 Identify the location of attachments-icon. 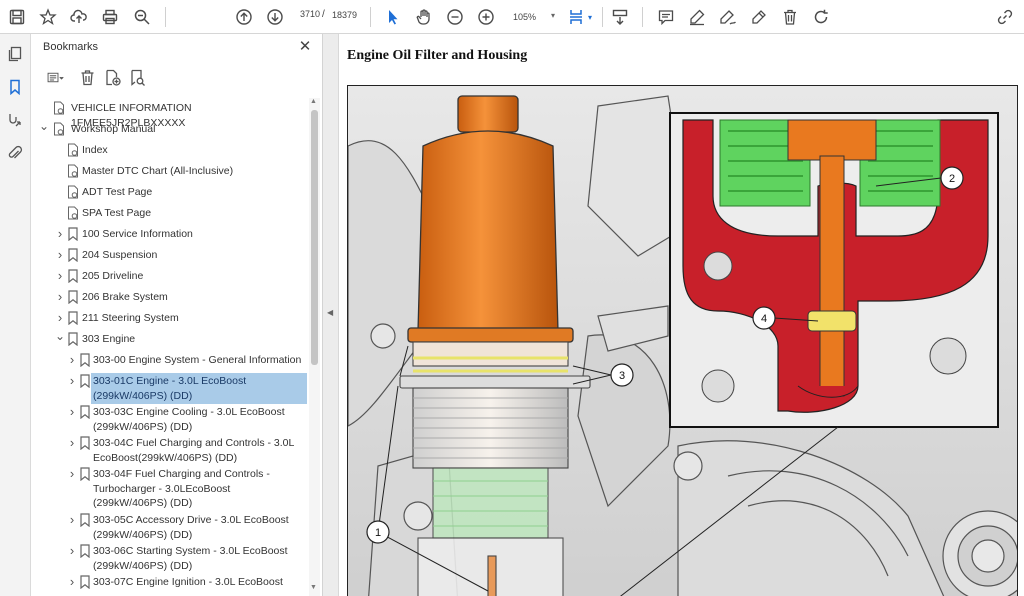
(15, 153).